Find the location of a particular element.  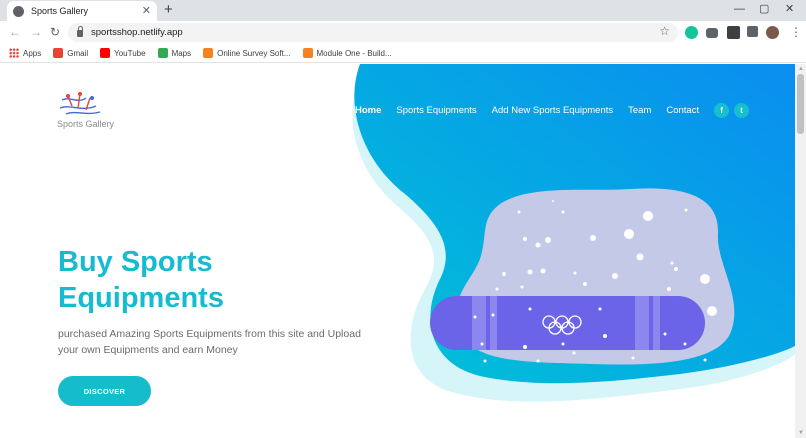

apps-grid-icon is located at coordinates (14, 53).